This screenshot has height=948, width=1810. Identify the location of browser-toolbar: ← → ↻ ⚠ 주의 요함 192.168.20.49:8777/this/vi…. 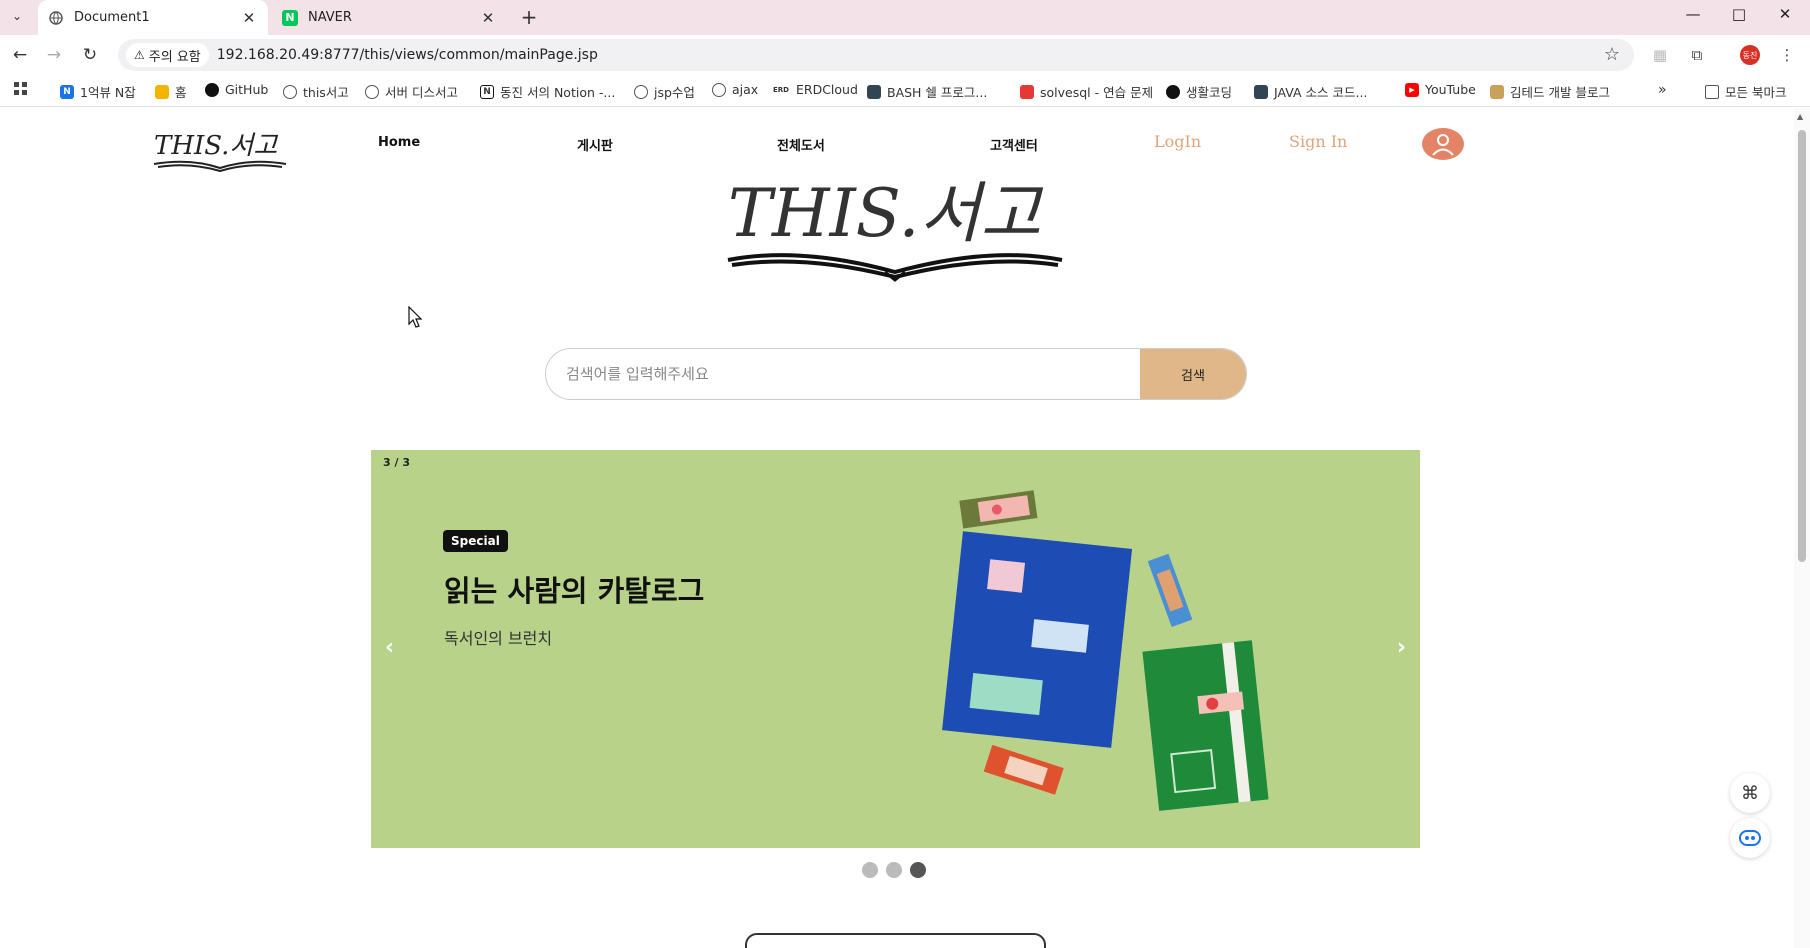
(905, 55).